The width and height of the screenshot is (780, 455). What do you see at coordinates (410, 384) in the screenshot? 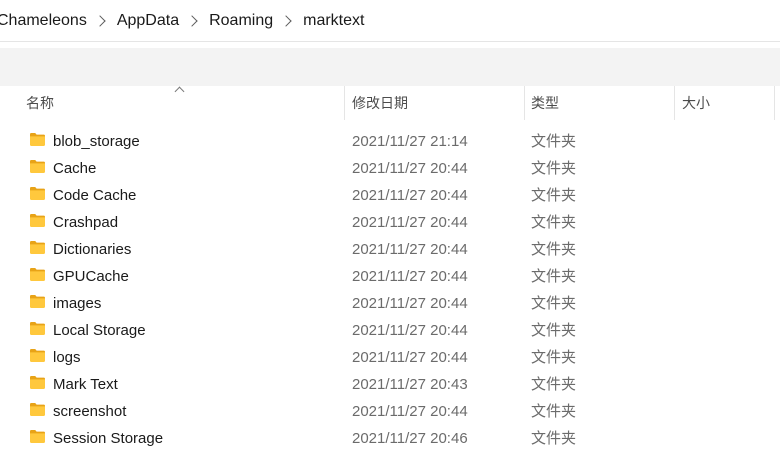
I see `file-modified-date: 2021/11/27 20:43` at bounding box center [410, 384].